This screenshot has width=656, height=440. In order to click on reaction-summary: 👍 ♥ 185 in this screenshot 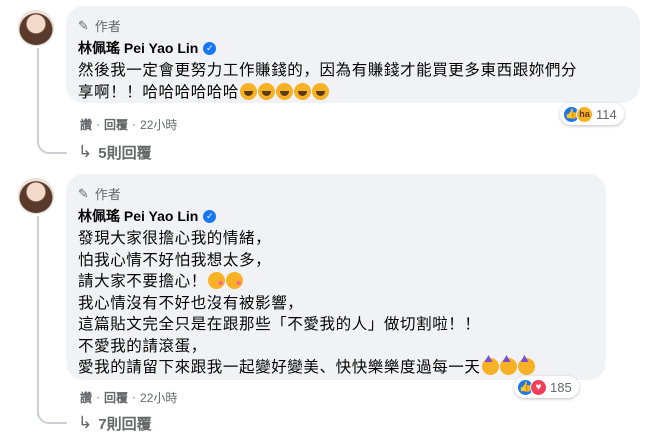, I will do `click(546, 387)`.